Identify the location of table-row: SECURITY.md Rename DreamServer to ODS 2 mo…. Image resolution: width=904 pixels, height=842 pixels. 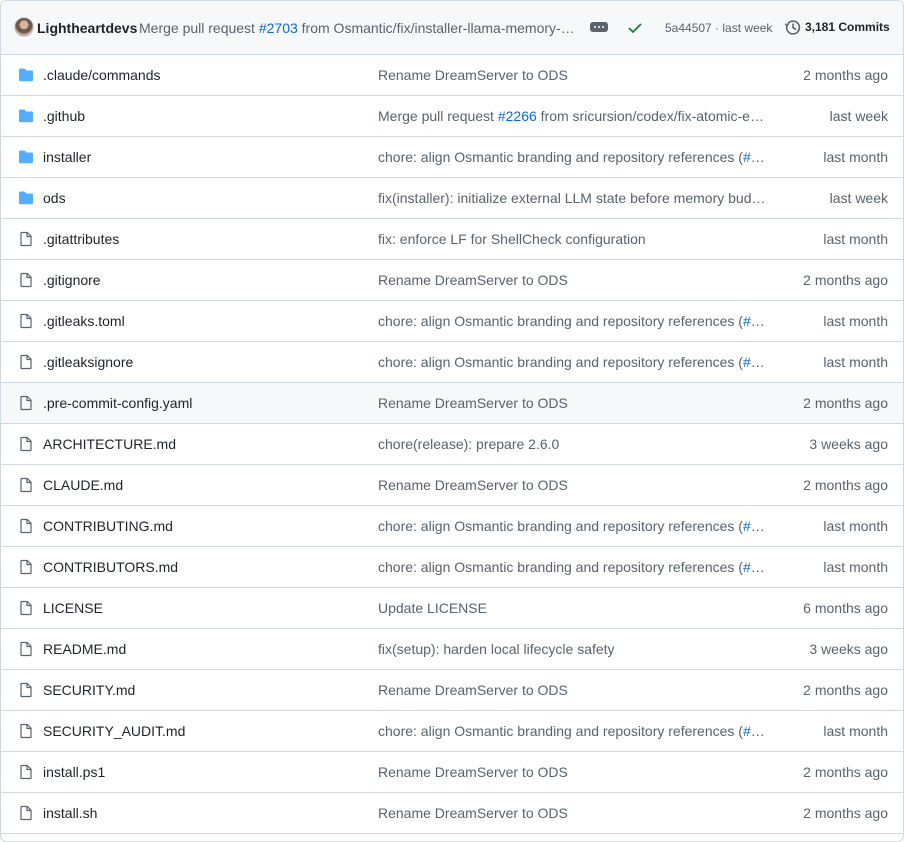
(452, 690).